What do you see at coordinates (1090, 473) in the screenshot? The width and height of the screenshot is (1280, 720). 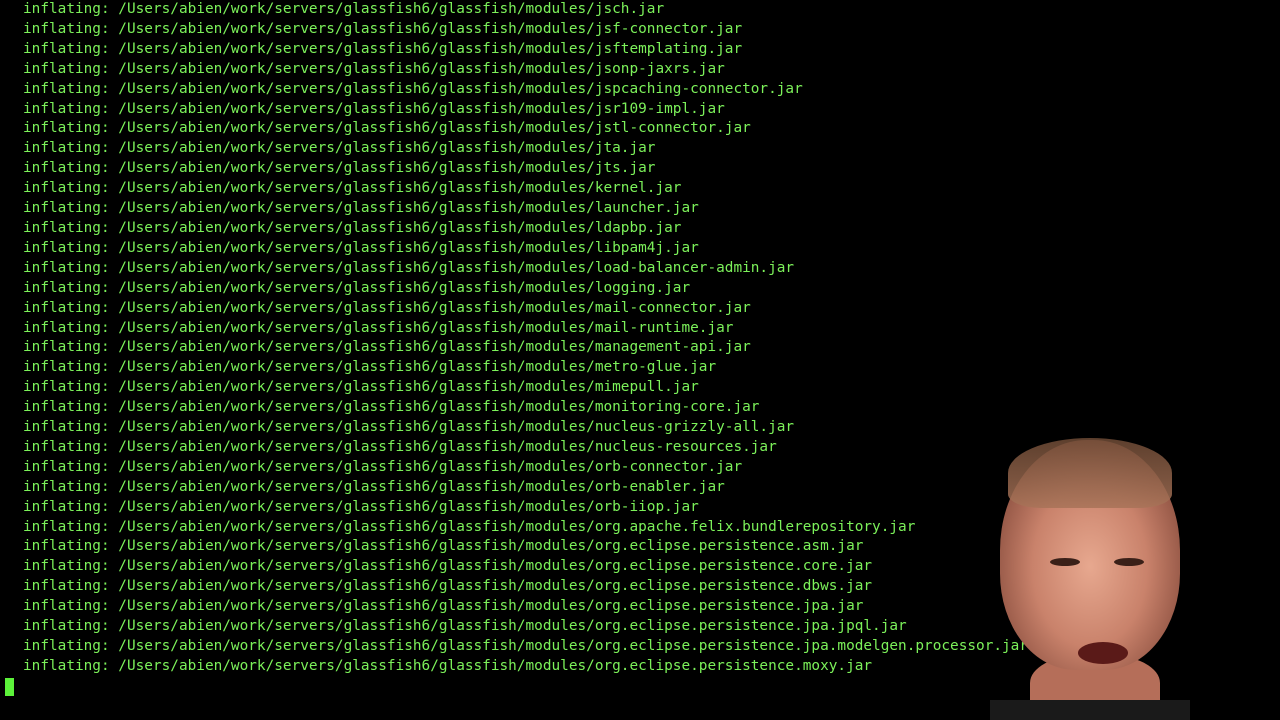 I see `presenter-hair` at bounding box center [1090, 473].